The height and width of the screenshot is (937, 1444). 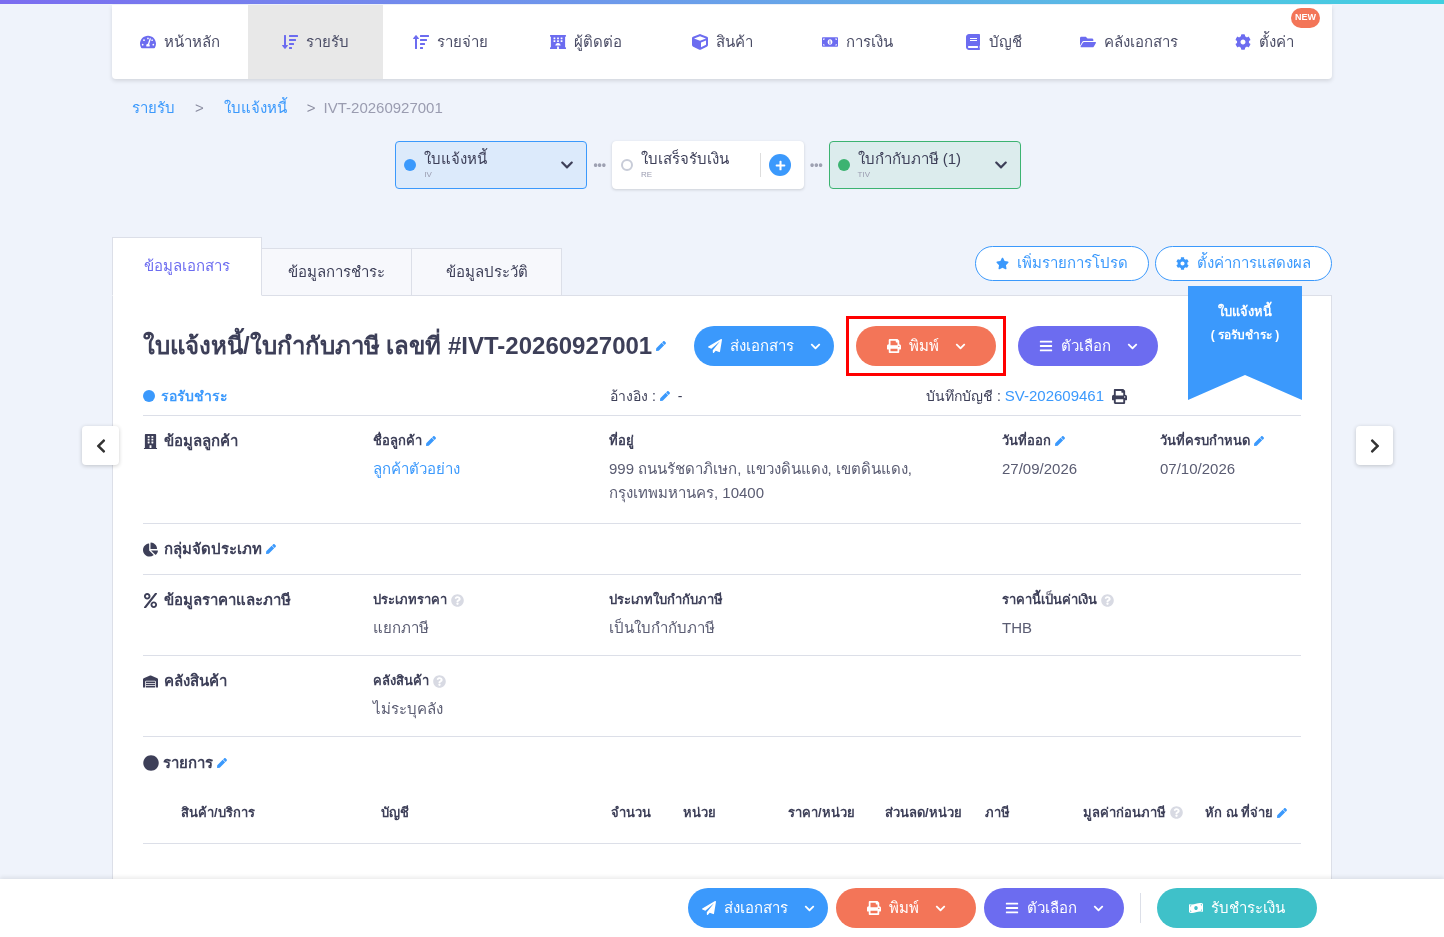 What do you see at coordinates (864, 175) in the screenshot?
I see `step-code: TIV` at bounding box center [864, 175].